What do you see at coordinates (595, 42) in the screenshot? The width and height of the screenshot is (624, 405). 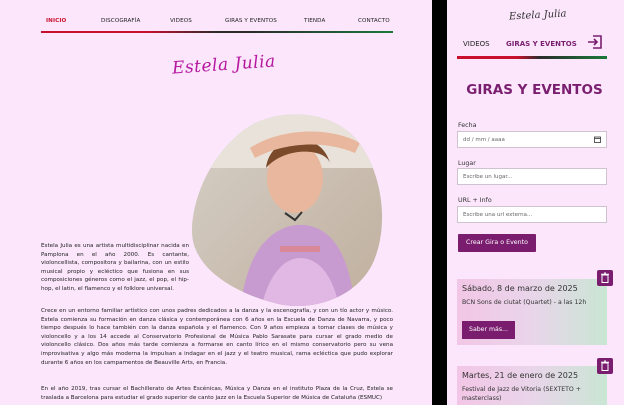 I see `logout-icon` at bounding box center [595, 42].